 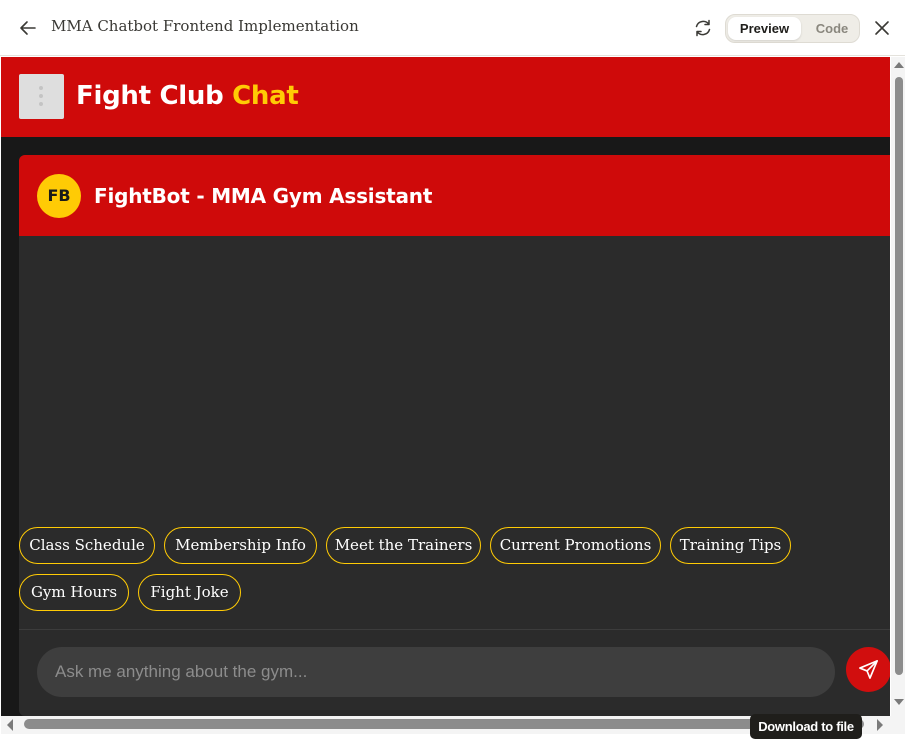 I want to click on close-button, so click(x=882, y=28).